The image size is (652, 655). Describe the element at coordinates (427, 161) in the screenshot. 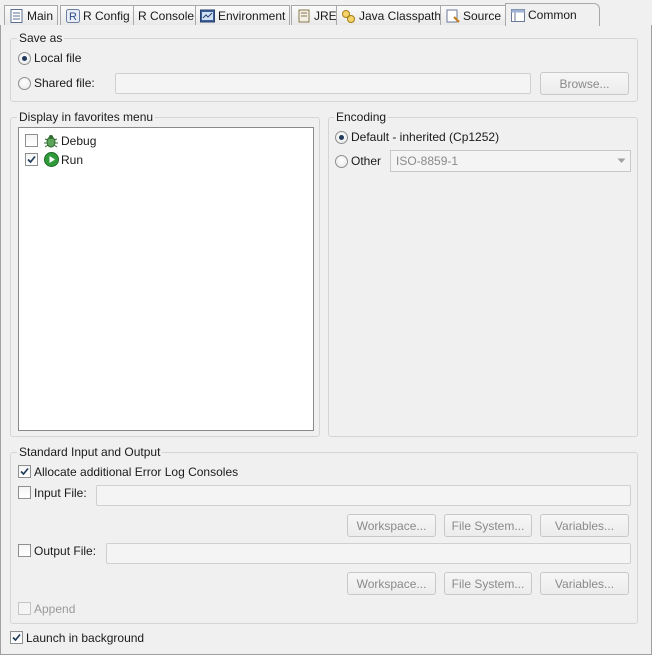

I see `encoding-select-value: ISO-8859-1` at that location.